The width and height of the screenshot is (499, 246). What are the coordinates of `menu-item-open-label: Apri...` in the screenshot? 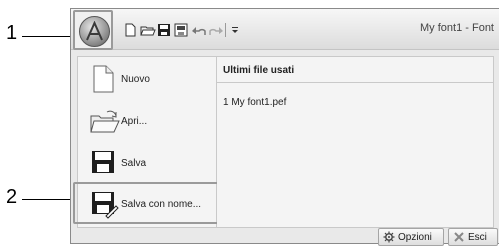 It's located at (134, 121).